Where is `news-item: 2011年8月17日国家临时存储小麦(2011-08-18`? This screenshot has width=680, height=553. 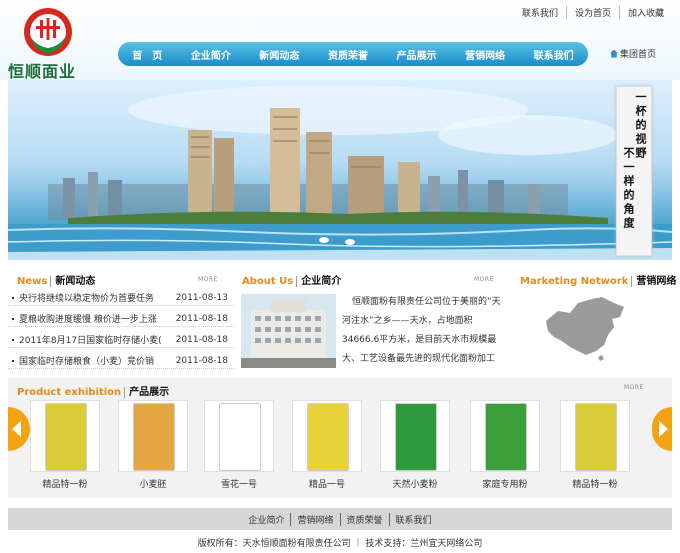
news-item: 2011年8月17日国家临时存储小麦(2011-08-18 is located at coordinates (121, 340).